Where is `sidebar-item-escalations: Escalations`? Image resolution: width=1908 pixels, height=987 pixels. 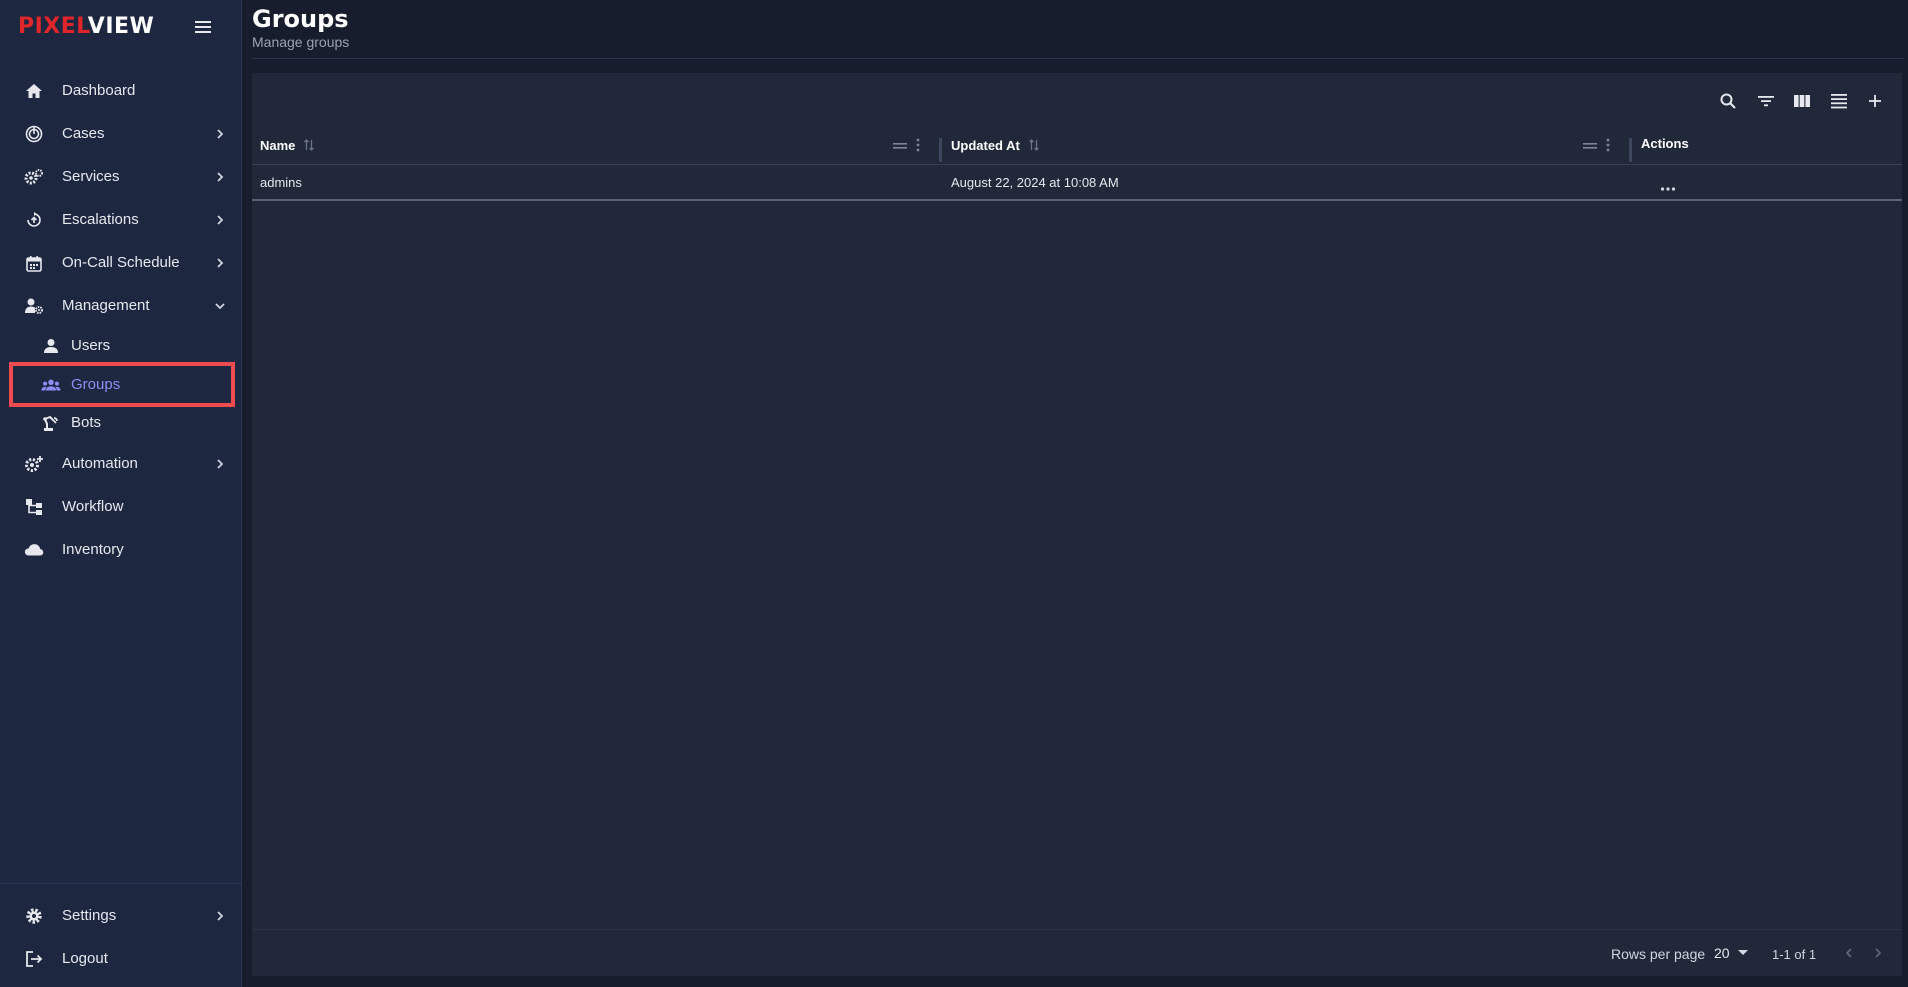
sidebar-item-escalations: Escalations is located at coordinates (121, 220).